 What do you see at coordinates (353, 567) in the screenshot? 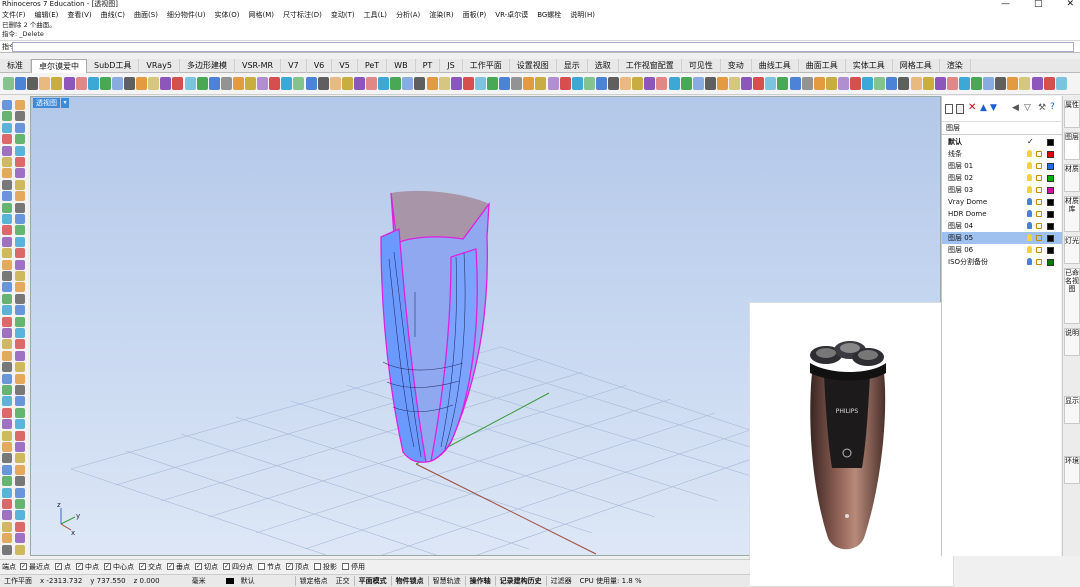
I see `osnap-disable: 停用` at bounding box center [353, 567].